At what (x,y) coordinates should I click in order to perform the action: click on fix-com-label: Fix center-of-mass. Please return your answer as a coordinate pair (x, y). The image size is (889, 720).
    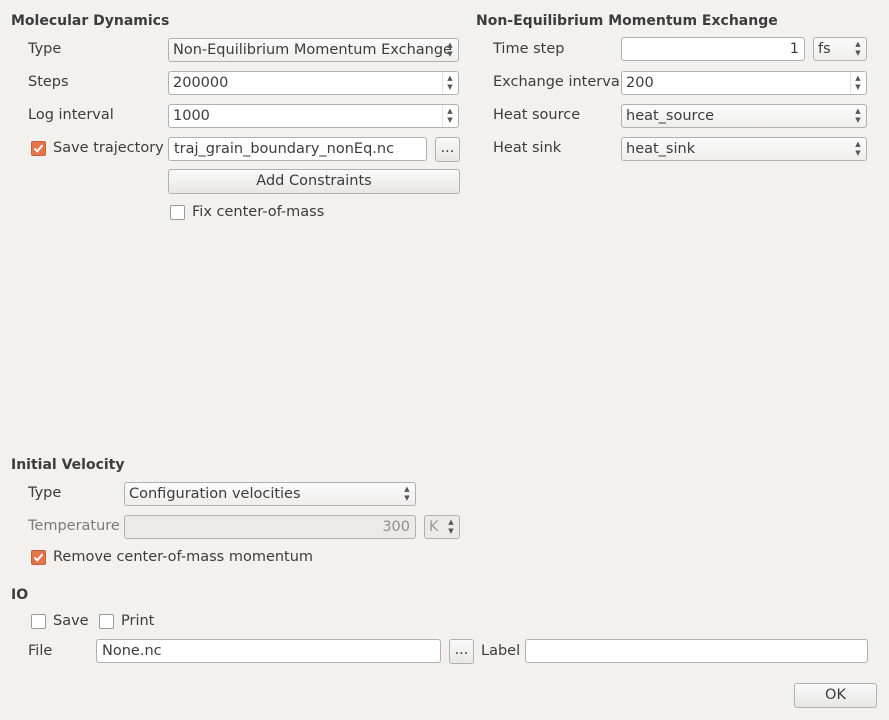
    Looking at the image, I should click on (258, 212).